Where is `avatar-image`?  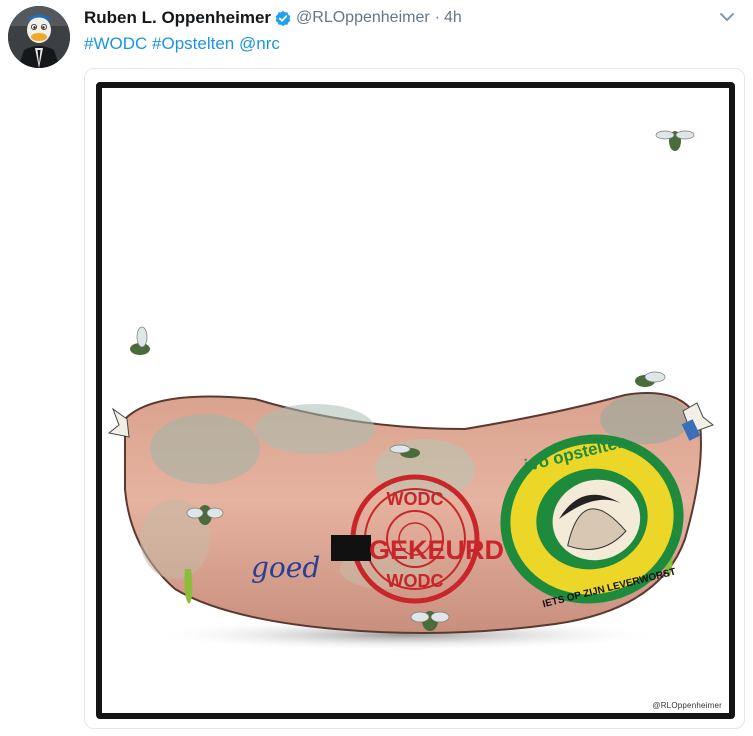 avatar-image is located at coordinates (39, 37).